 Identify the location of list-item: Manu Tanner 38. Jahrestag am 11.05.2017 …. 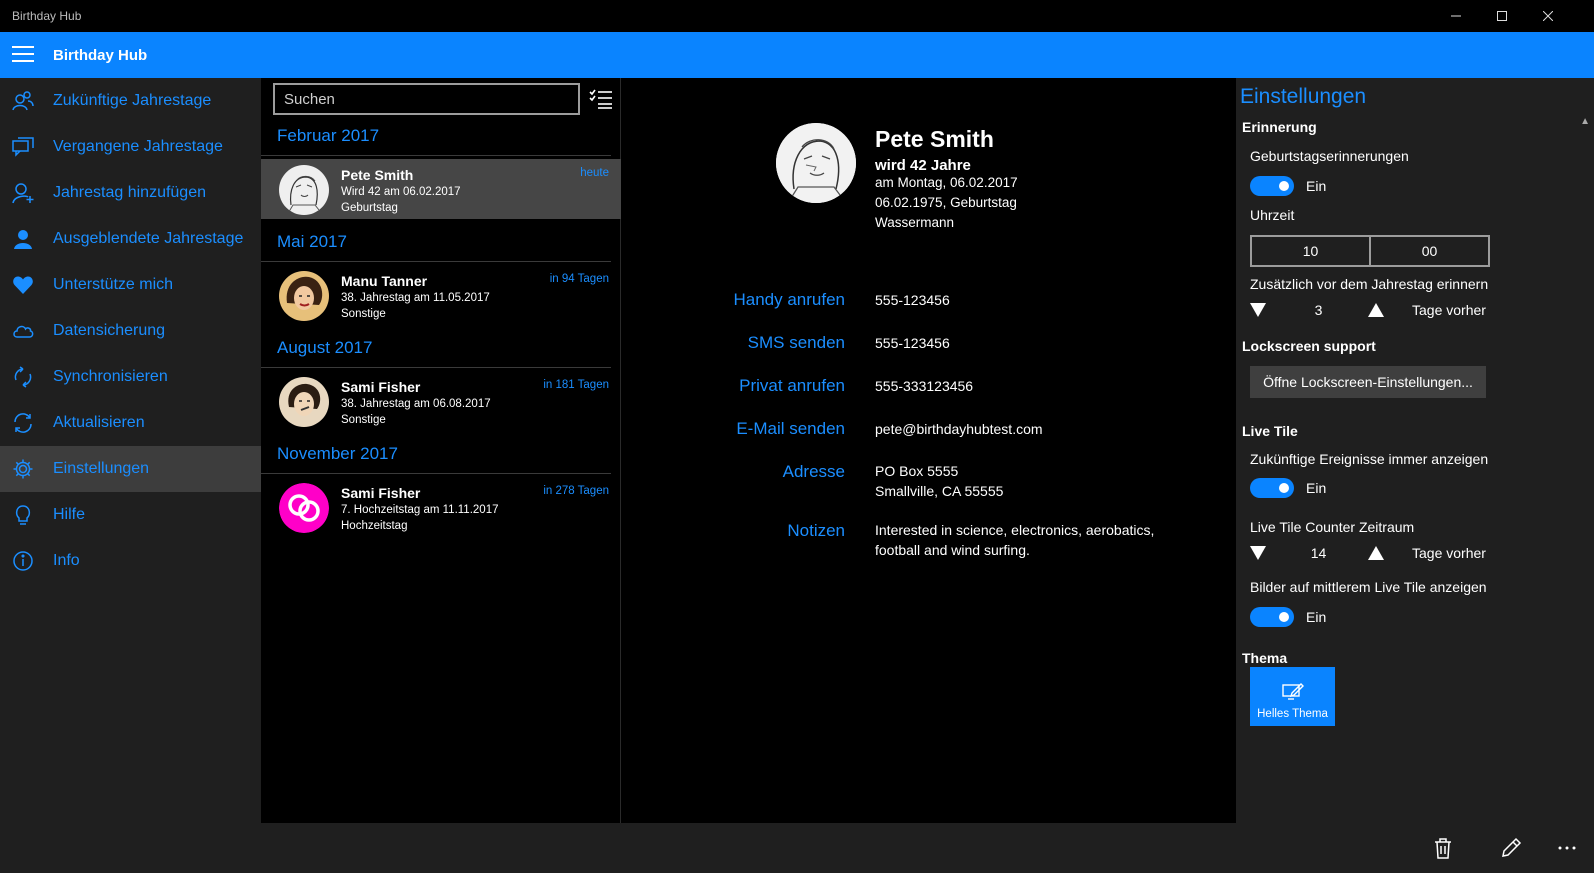
(441, 295).